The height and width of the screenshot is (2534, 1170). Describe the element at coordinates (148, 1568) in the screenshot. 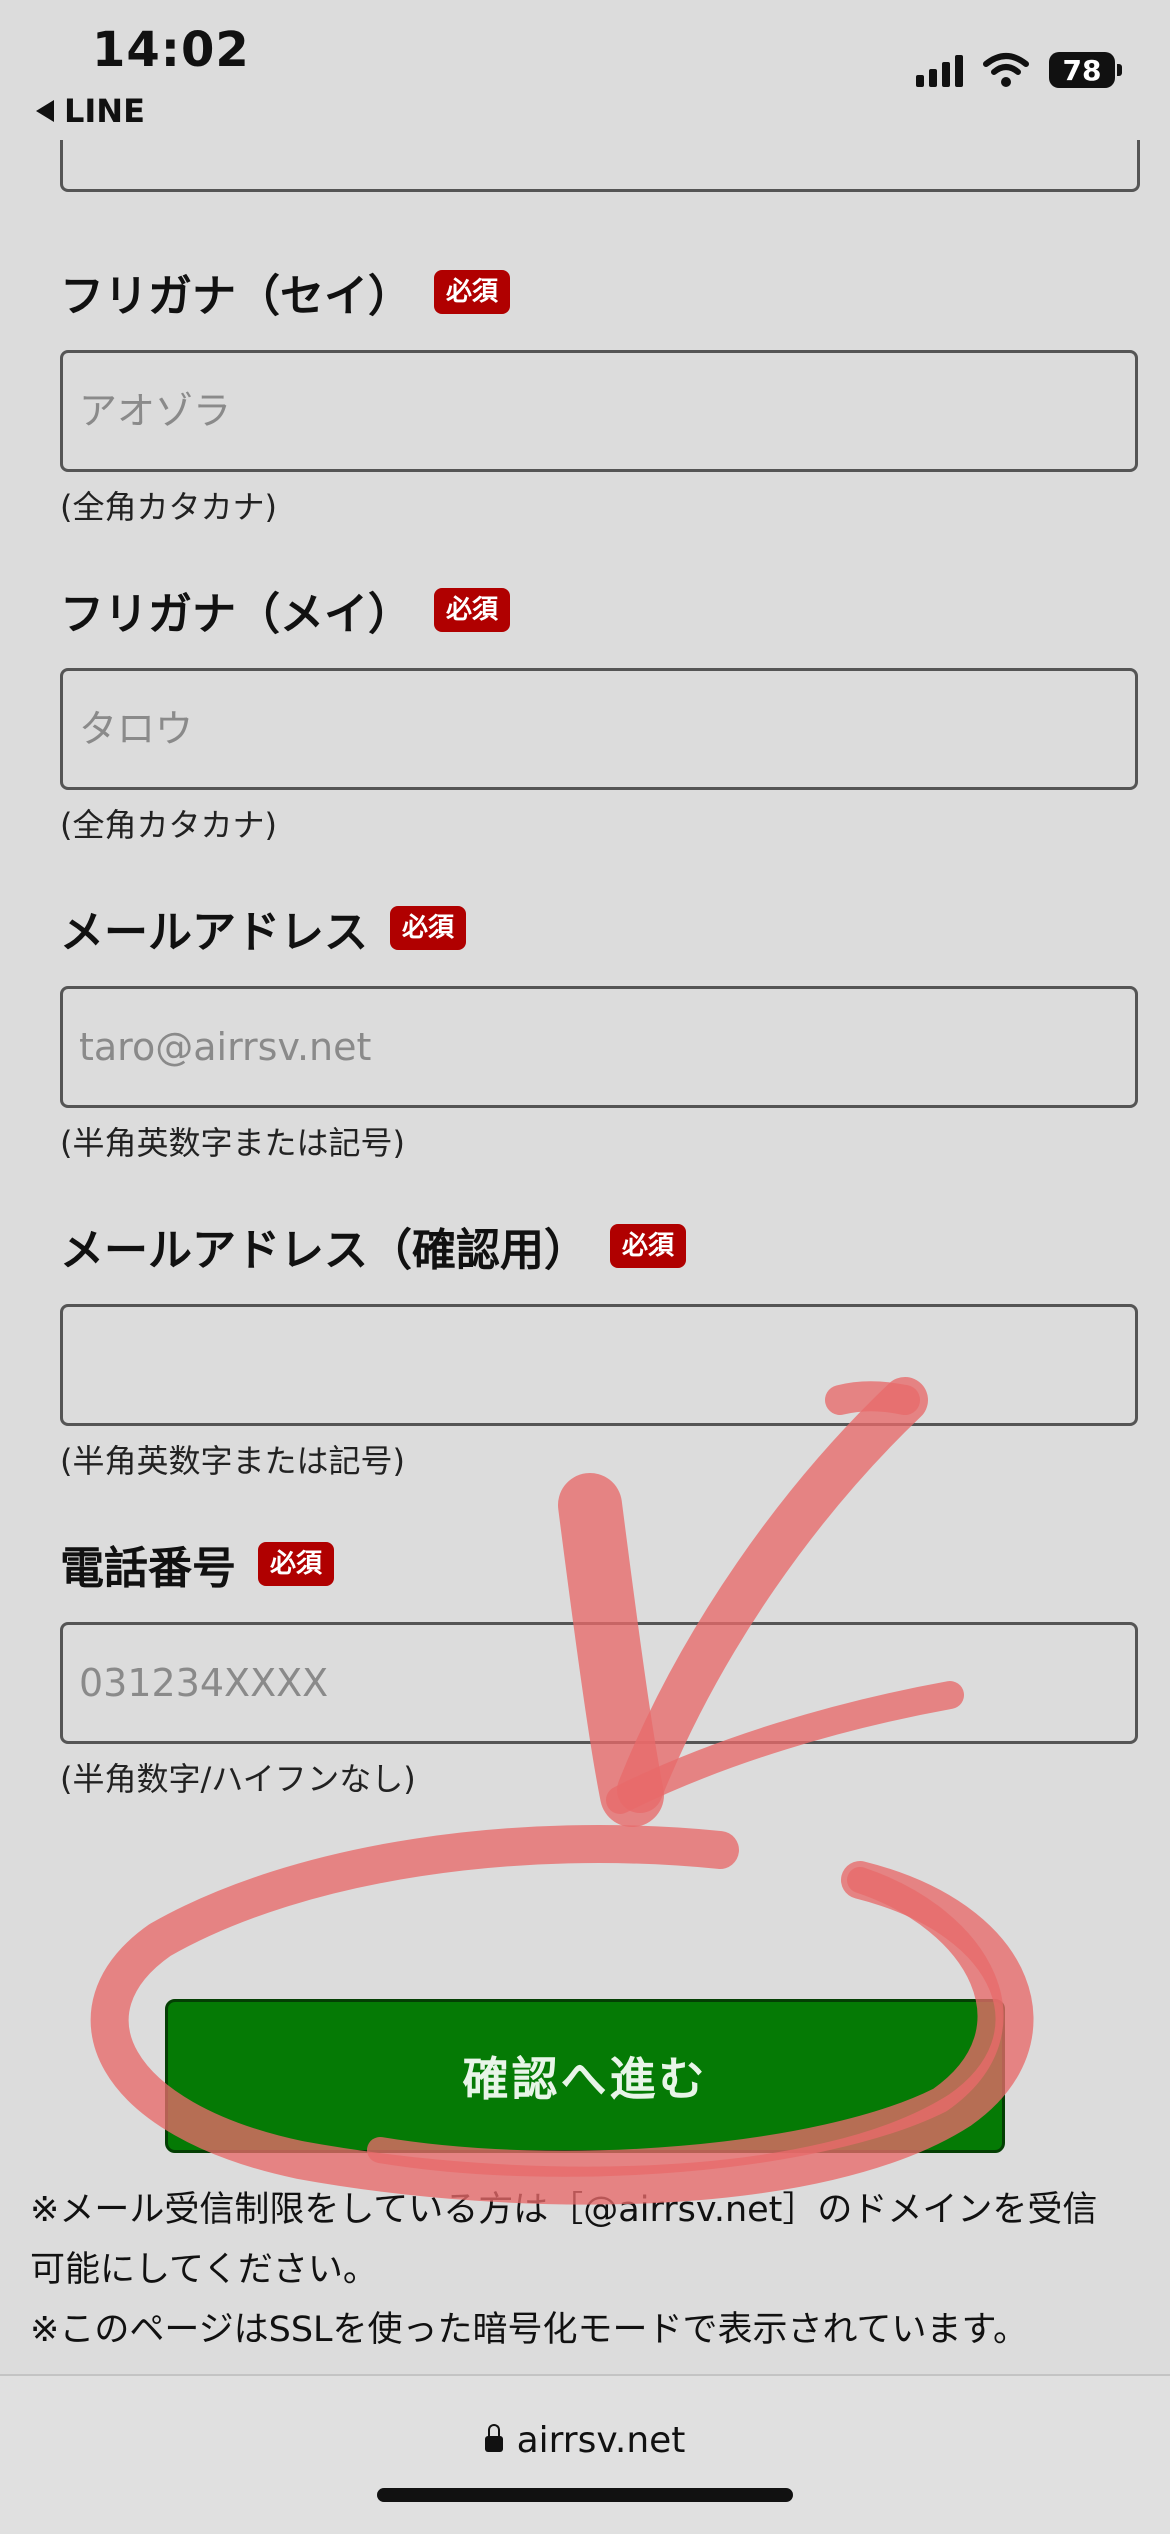

I see `field-label: 電話番号` at that location.